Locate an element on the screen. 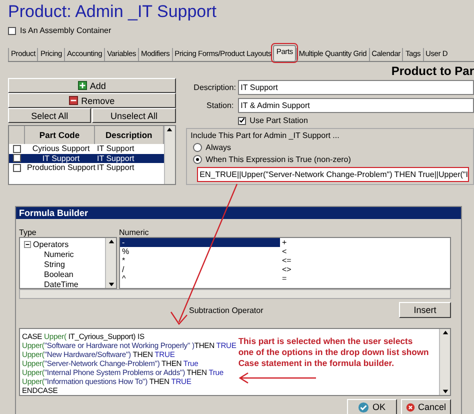 The height and width of the screenshot is (414, 474). checkbox-label: Is An Assembly Container is located at coordinates (66, 30).